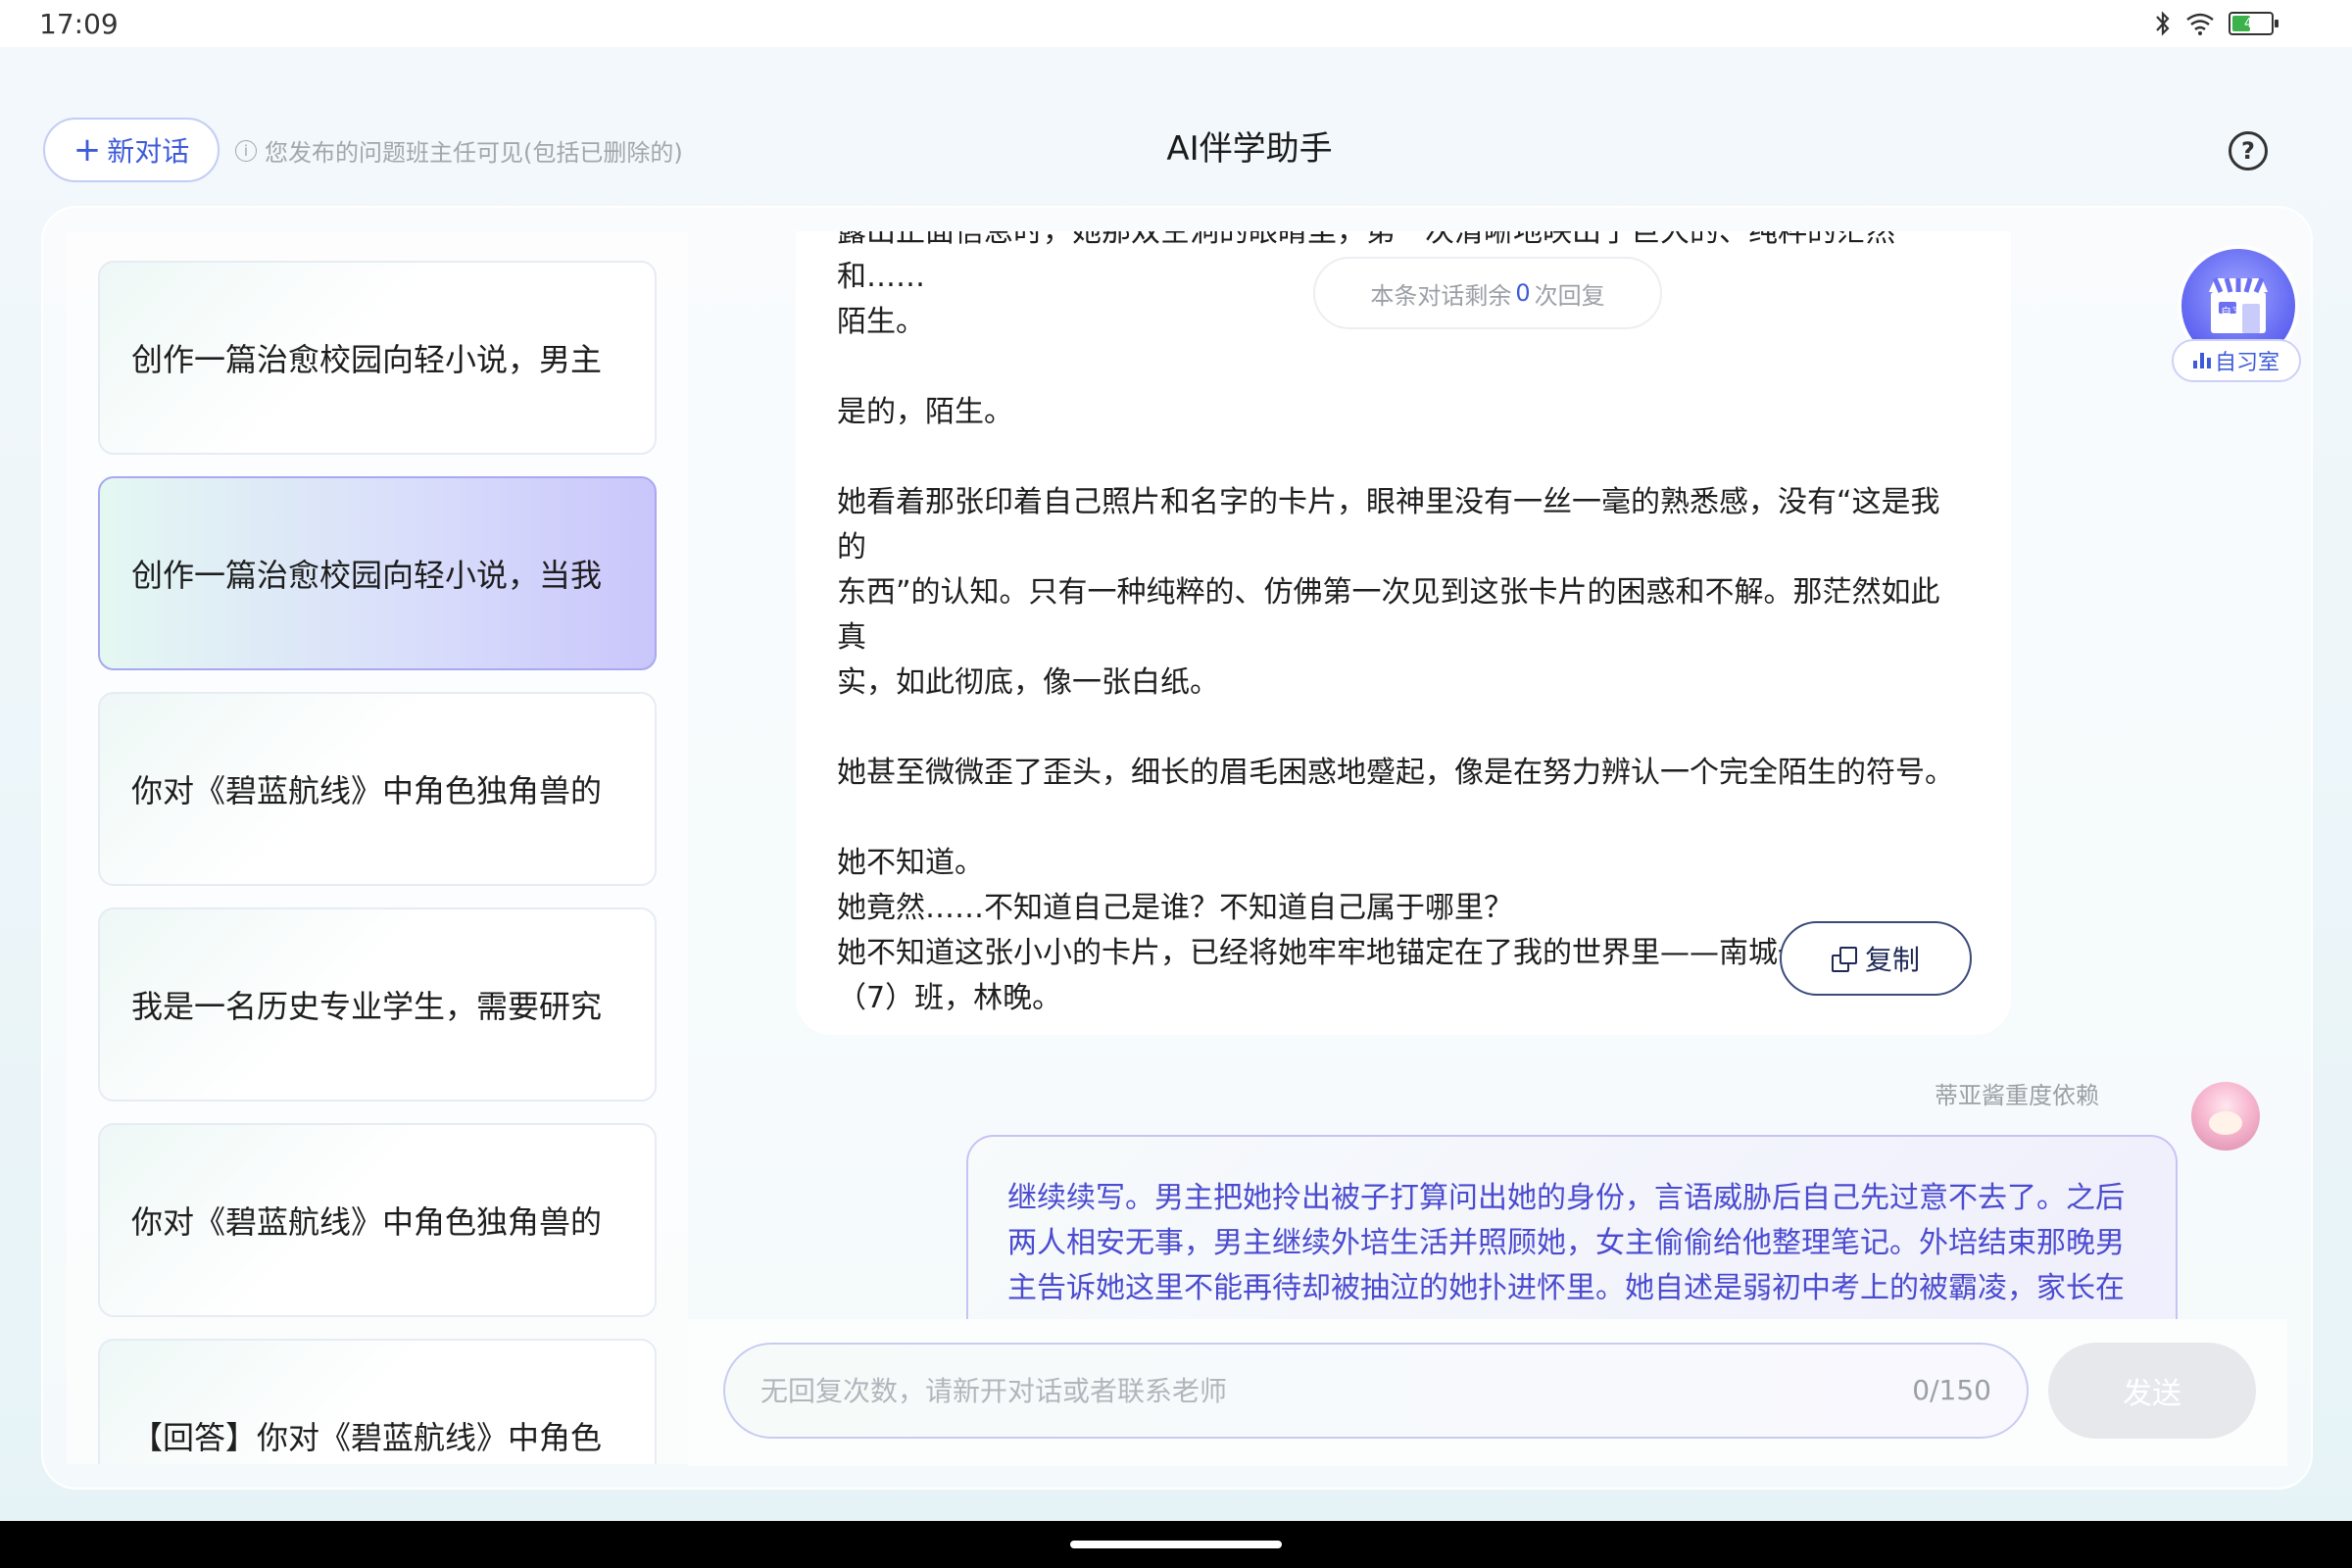 The image size is (2352, 1568). What do you see at coordinates (2248, 151) in the screenshot?
I see `help-icon: ?` at bounding box center [2248, 151].